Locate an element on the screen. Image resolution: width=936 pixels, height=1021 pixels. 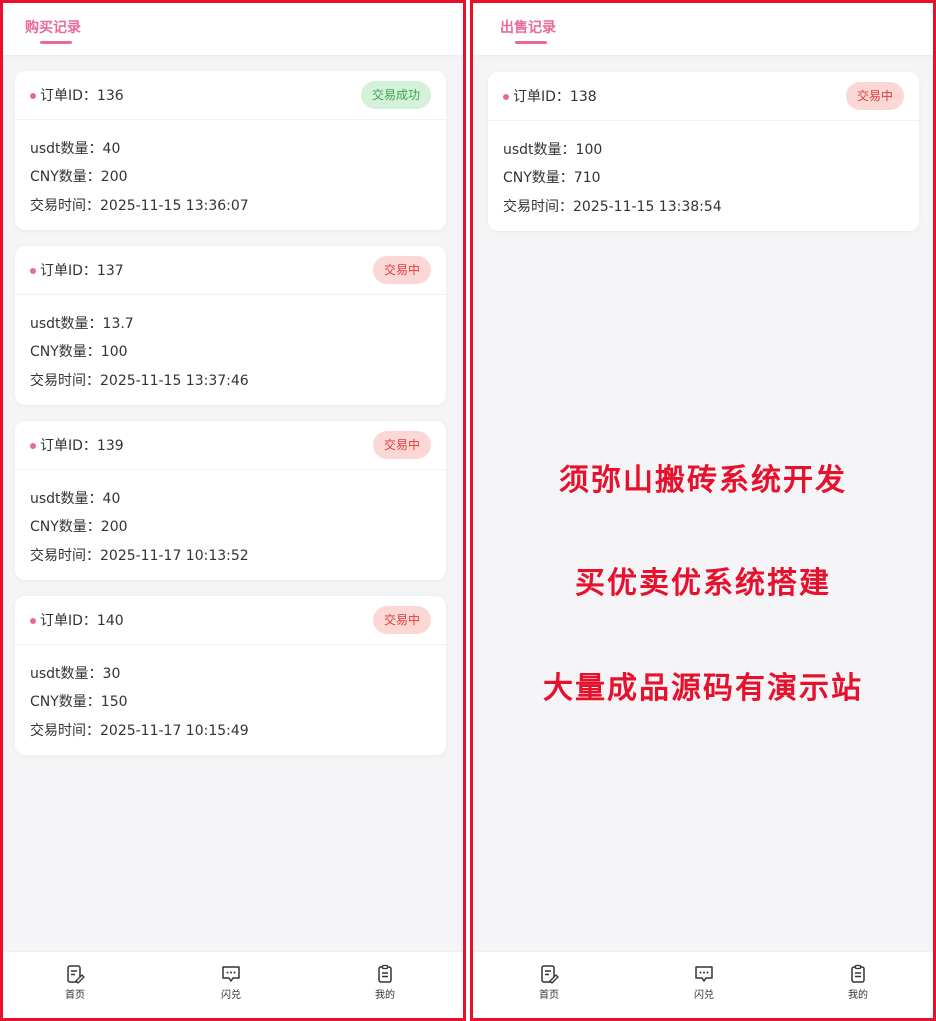
cny-amount: CNY数量：150 is located at coordinates (79, 702).